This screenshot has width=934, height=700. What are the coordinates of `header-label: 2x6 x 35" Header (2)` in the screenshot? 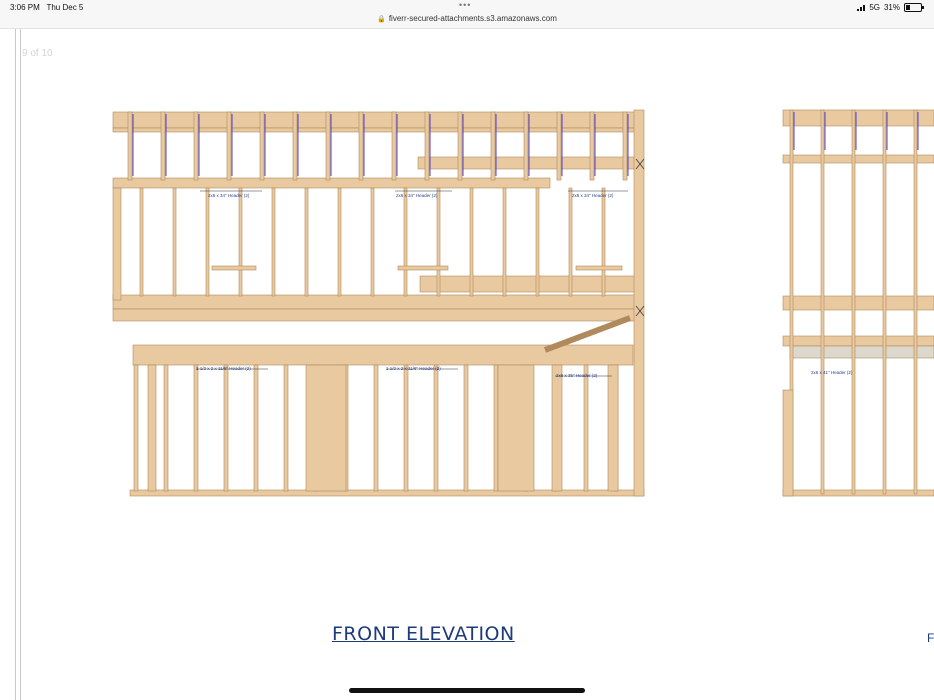 It's located at (577, 375).